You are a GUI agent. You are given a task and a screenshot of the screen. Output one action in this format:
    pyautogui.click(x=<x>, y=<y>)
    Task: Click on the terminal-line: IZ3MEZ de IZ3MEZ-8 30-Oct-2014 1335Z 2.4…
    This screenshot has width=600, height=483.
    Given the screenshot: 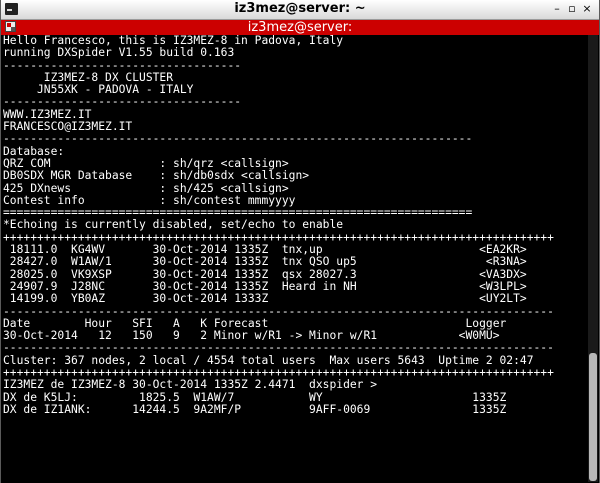 What is the action you would take?
    pyautogui.click(x=190, y=385)
    